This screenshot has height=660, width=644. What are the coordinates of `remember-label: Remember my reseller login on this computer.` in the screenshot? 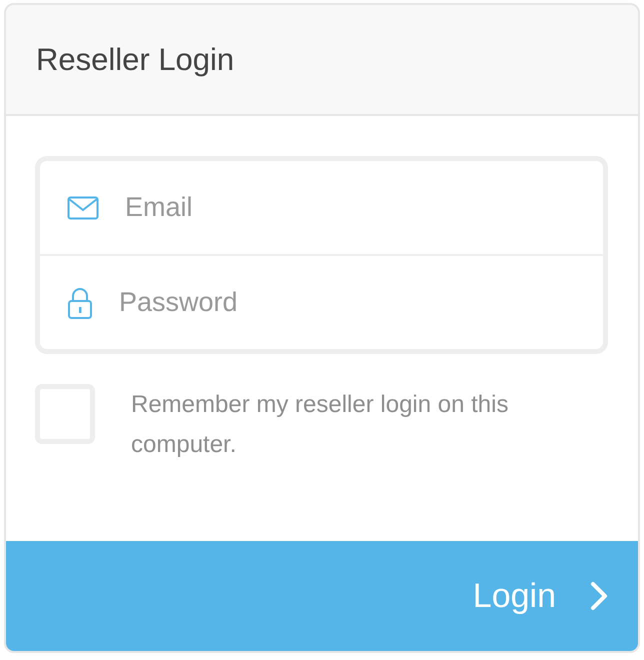 It's located at (320, 425).